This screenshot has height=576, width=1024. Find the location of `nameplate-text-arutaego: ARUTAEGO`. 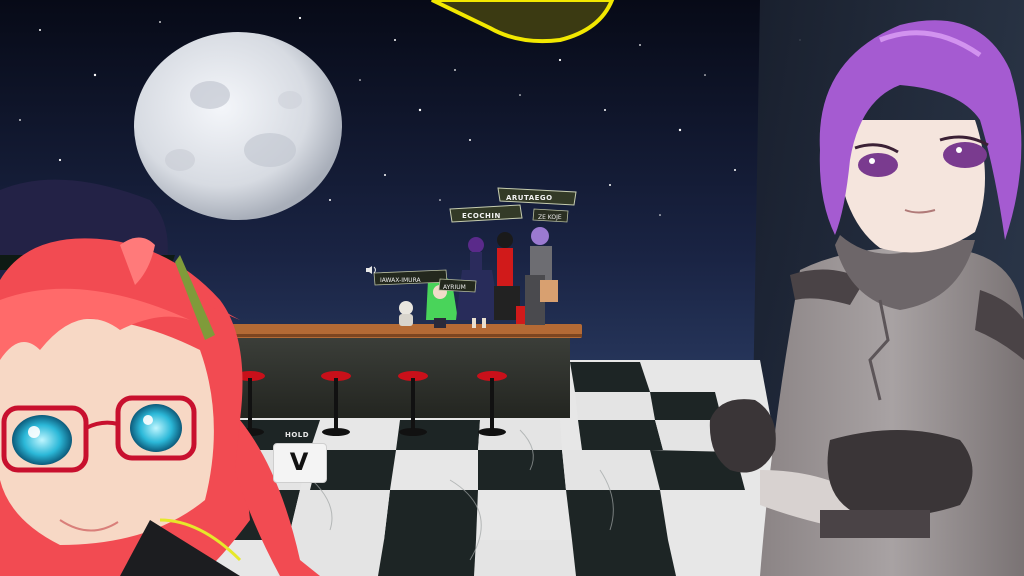

nameplate-text-arutaego: ARUTAEGO is located at coordinates (529, 198).